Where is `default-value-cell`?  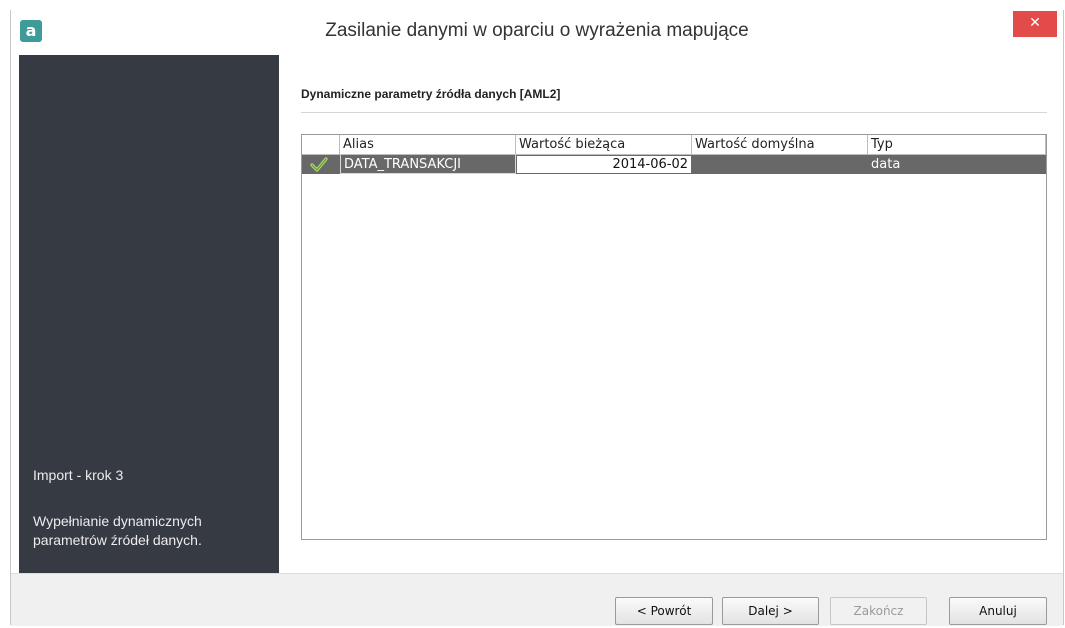 default-value-cell is located at coordinates (780, 164).